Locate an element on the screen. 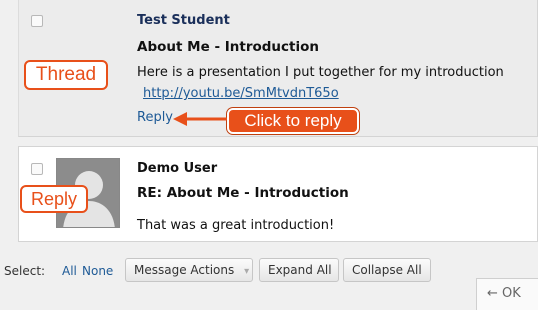 The image size is (538, 310). reply-link: Reply is located at coordinates (155, 117).